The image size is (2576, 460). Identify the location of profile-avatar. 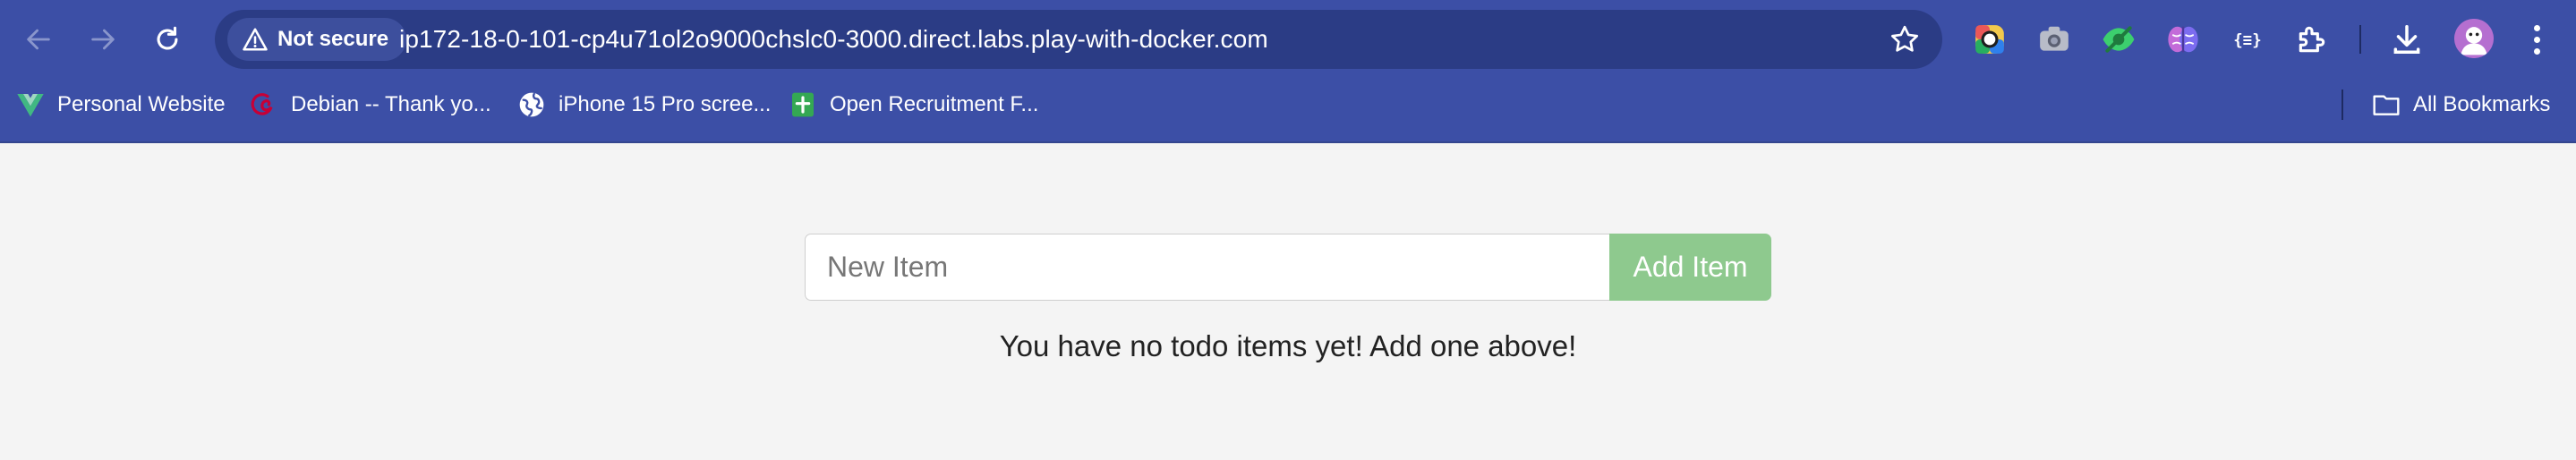
(2474, 38).